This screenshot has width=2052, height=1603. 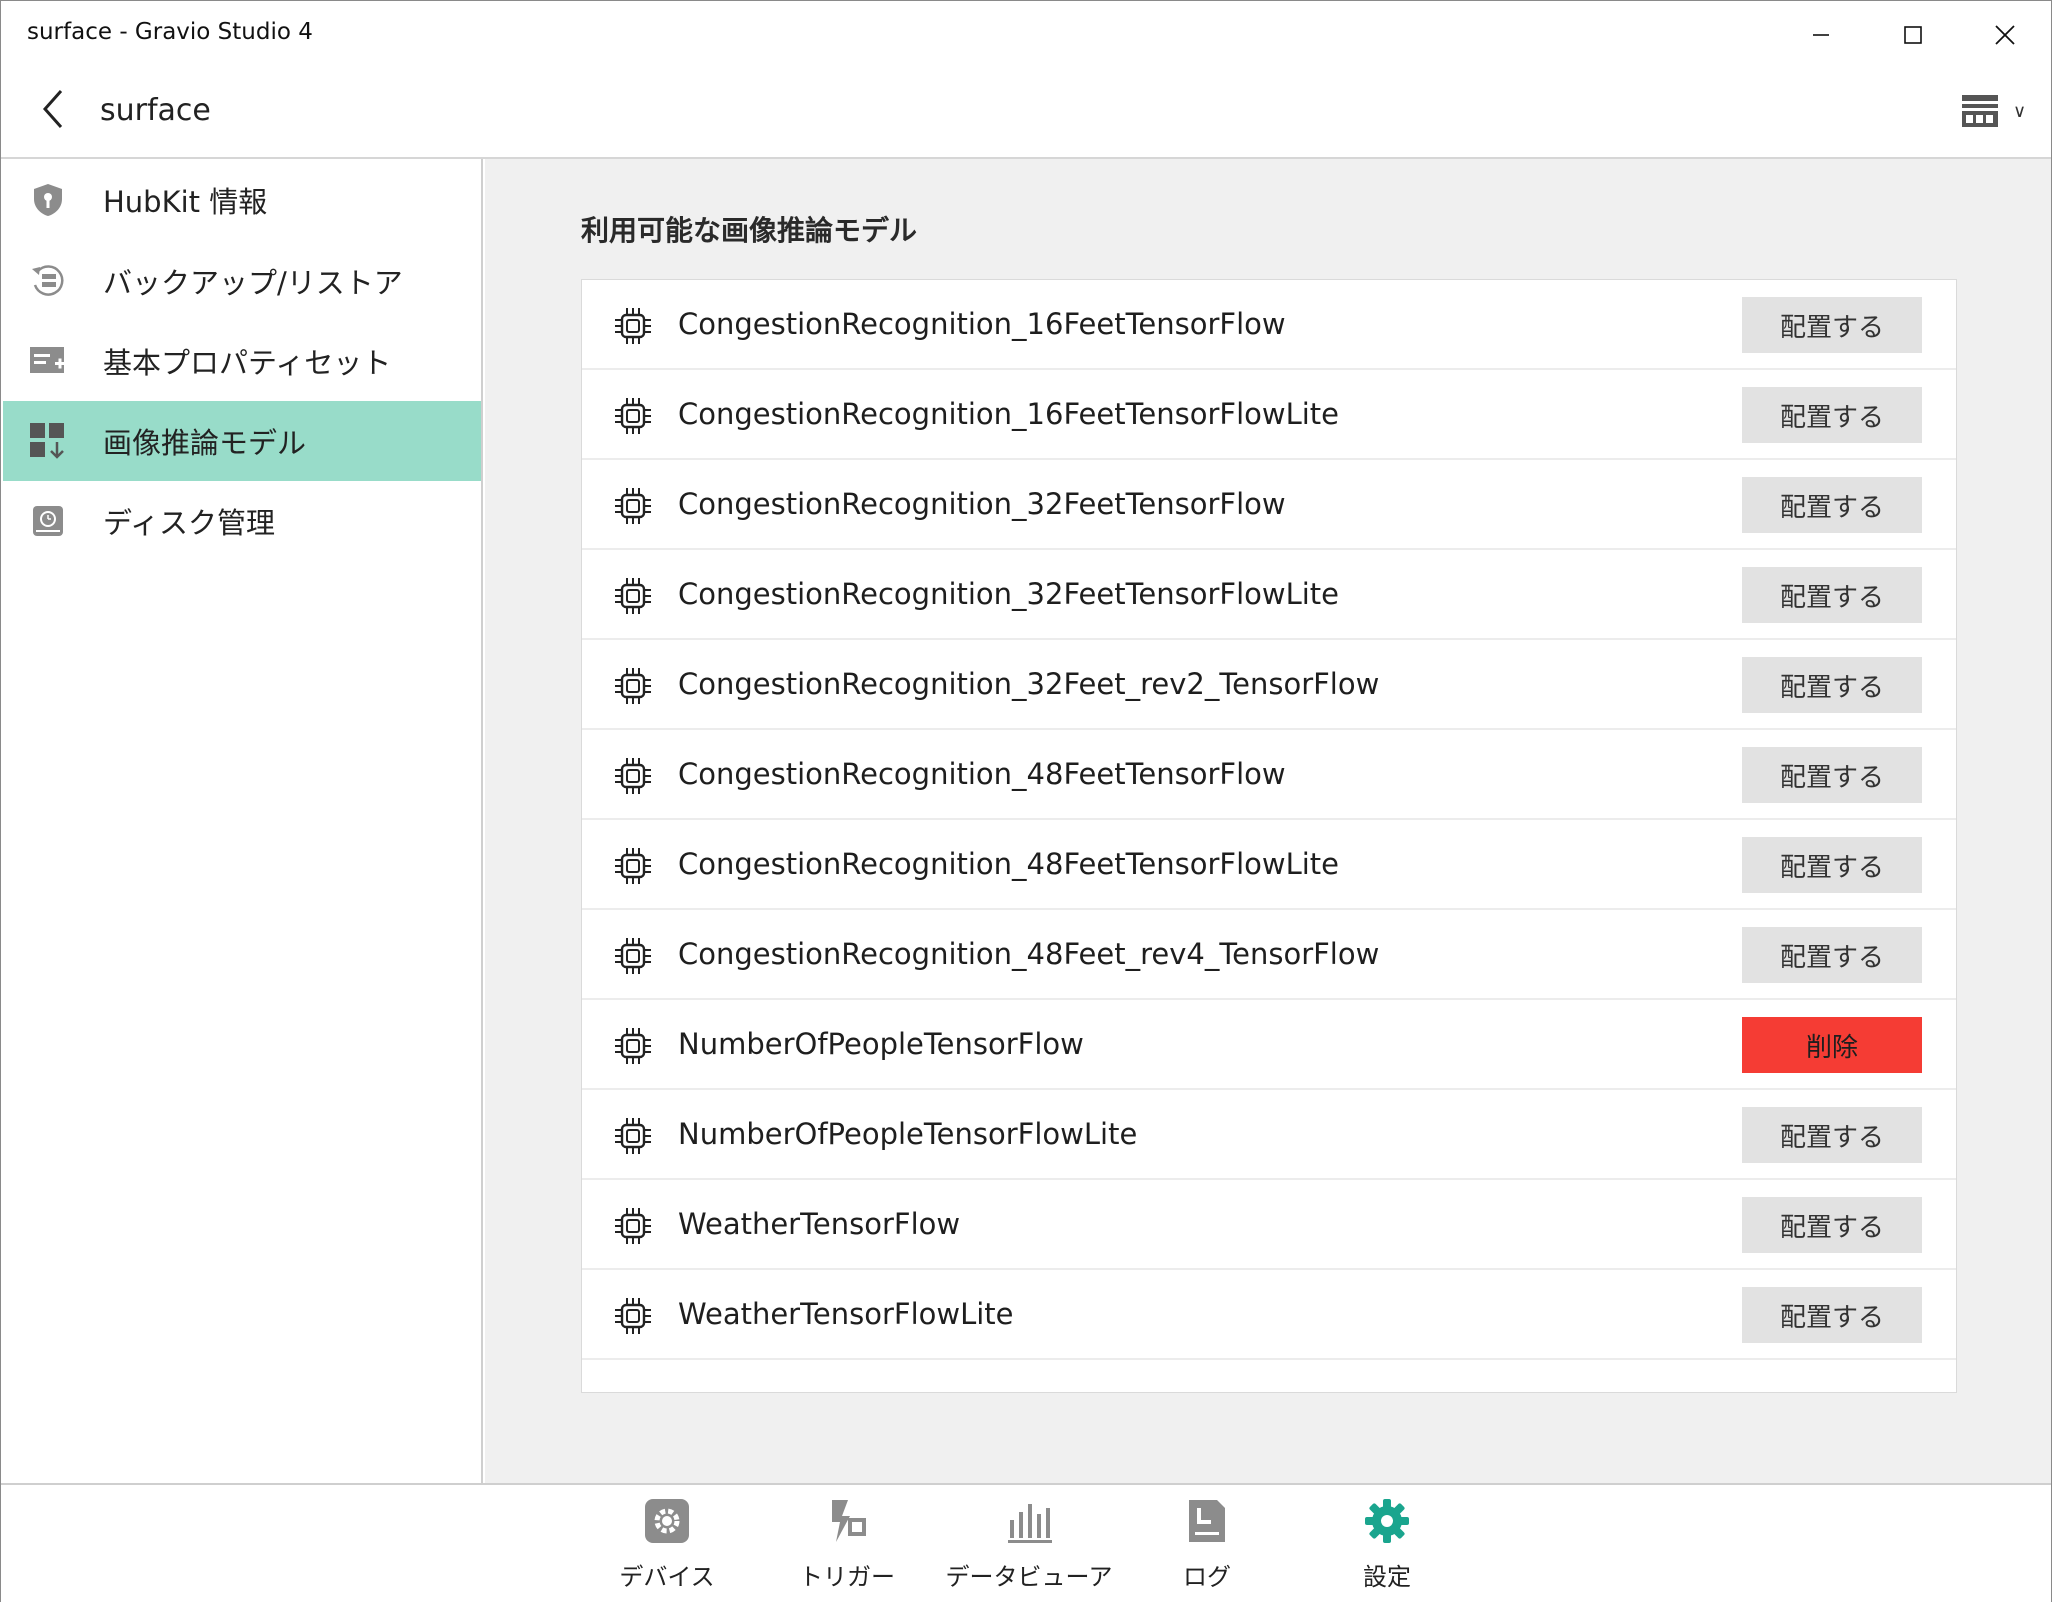 I want to click on maximize-button, so click(x=1913, y=35).